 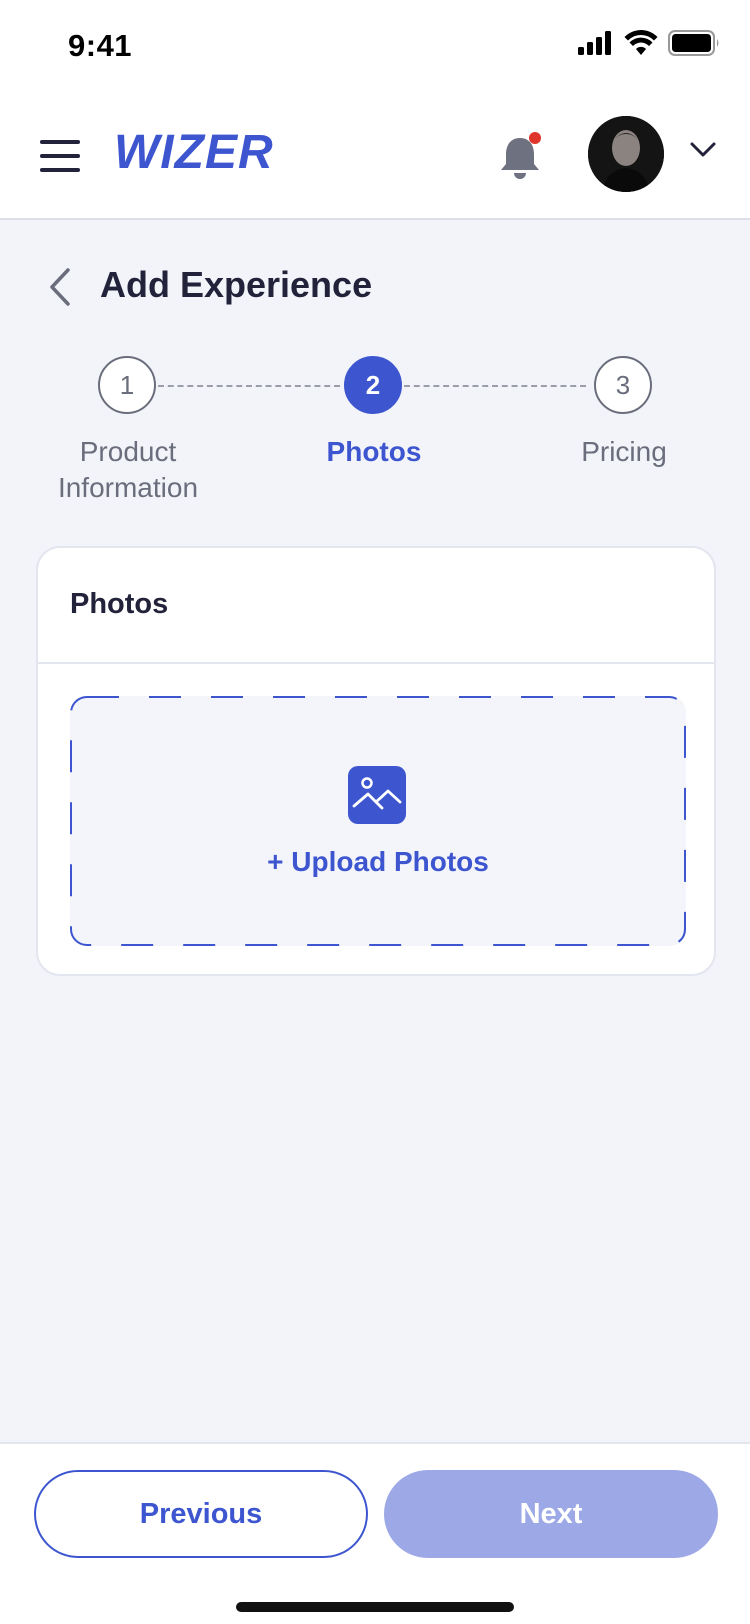 I want to click on step-2-label: Photos, so click(x=374, y=451).